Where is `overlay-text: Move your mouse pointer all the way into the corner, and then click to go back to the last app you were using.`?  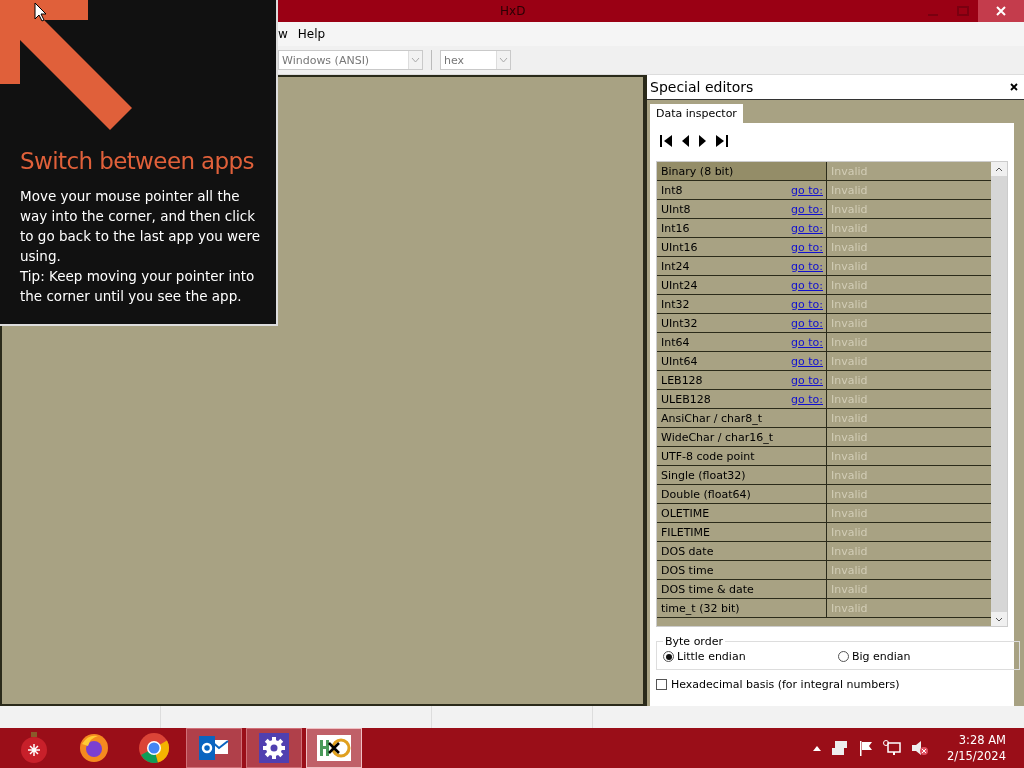
overlay-text: Move your mouse pointer all the way into the corner, and then click to go back to the last app you were using. is located at coordinates (140, 226).